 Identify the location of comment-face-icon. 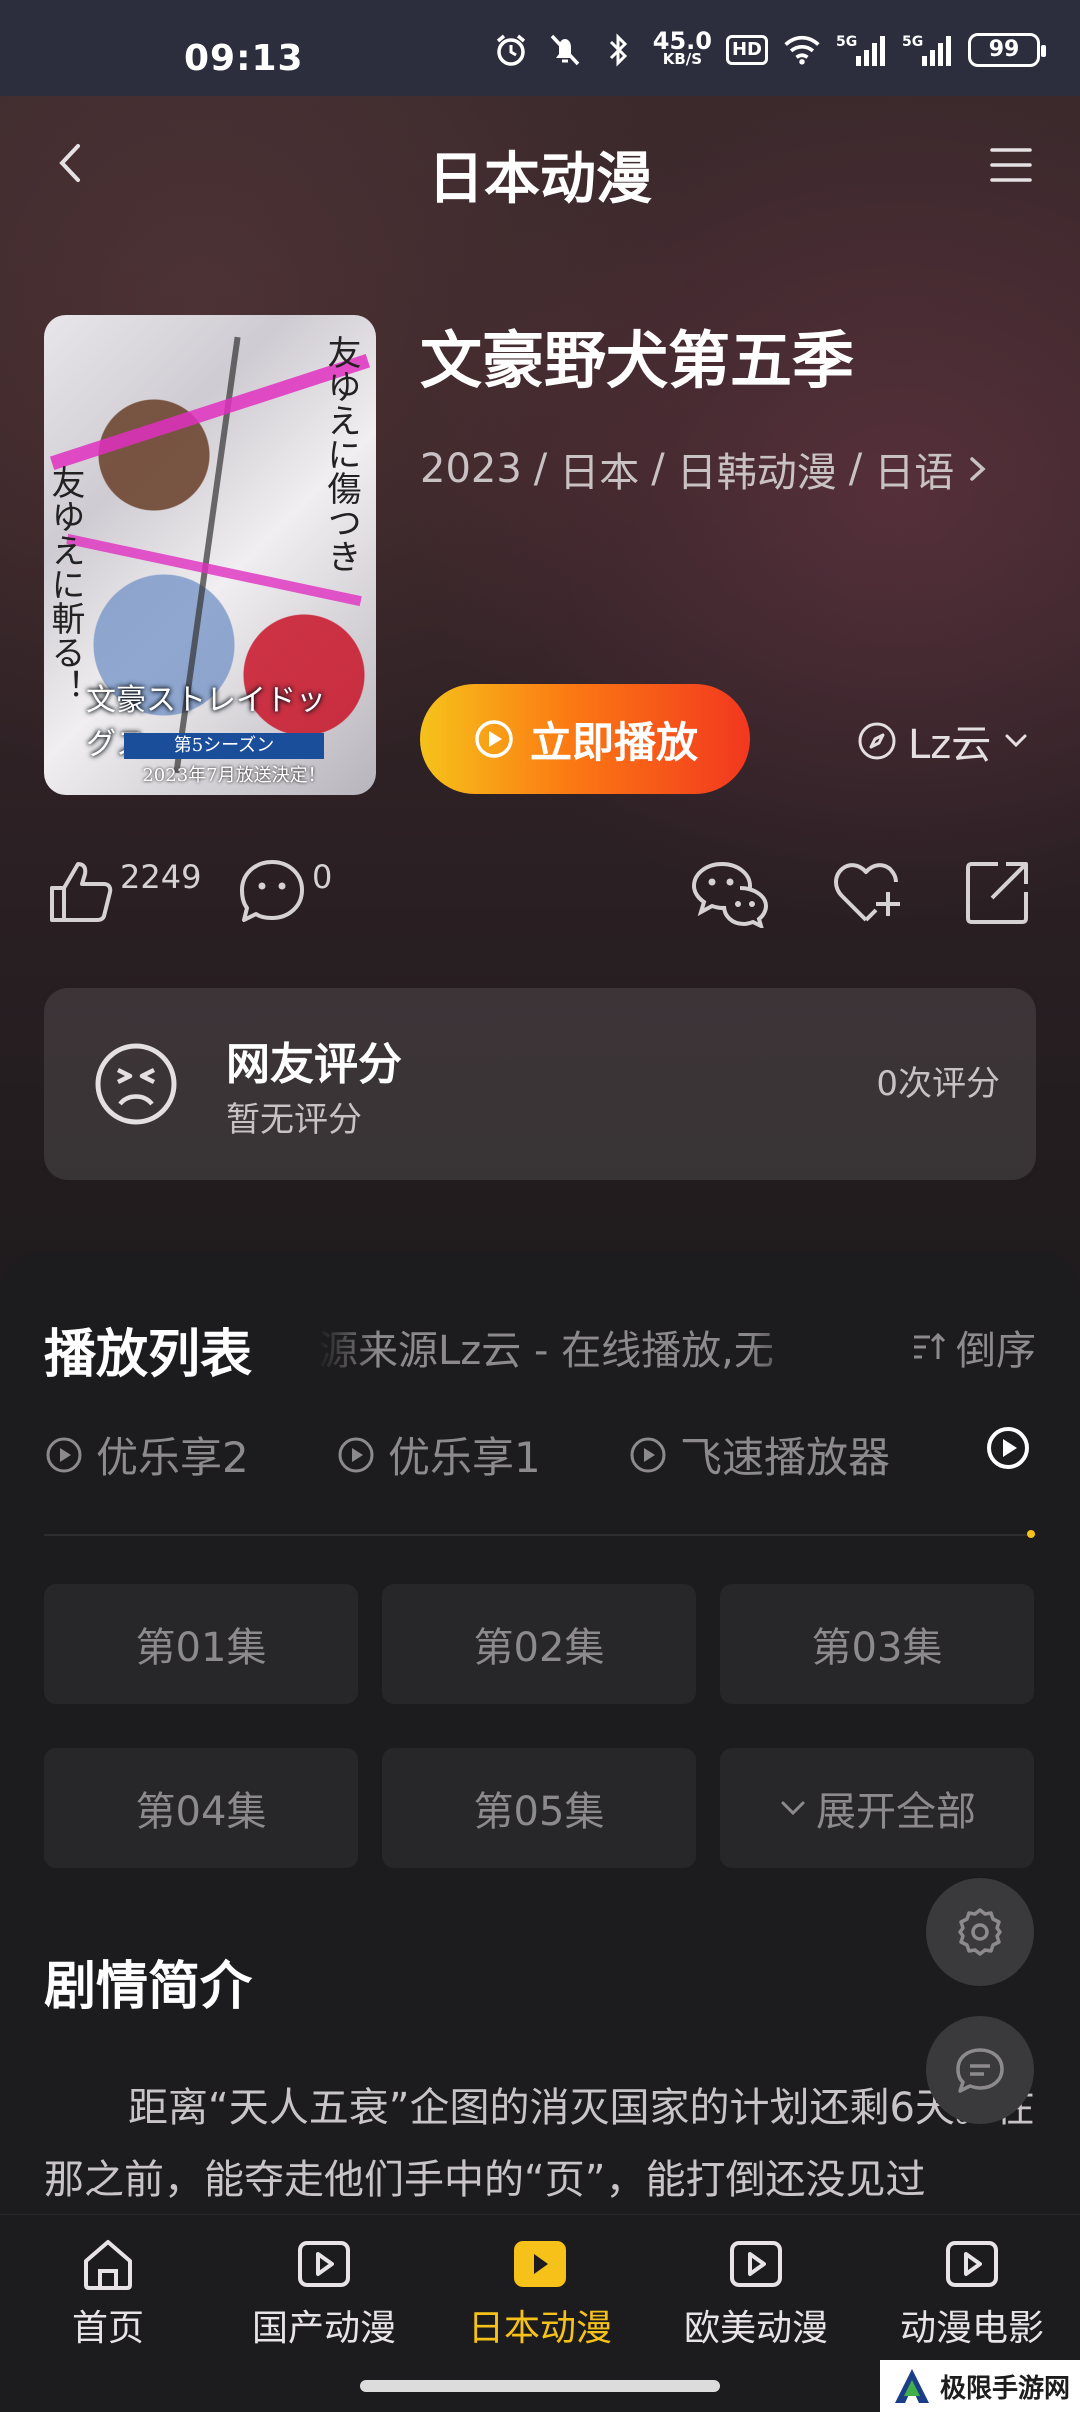
(272, 891).